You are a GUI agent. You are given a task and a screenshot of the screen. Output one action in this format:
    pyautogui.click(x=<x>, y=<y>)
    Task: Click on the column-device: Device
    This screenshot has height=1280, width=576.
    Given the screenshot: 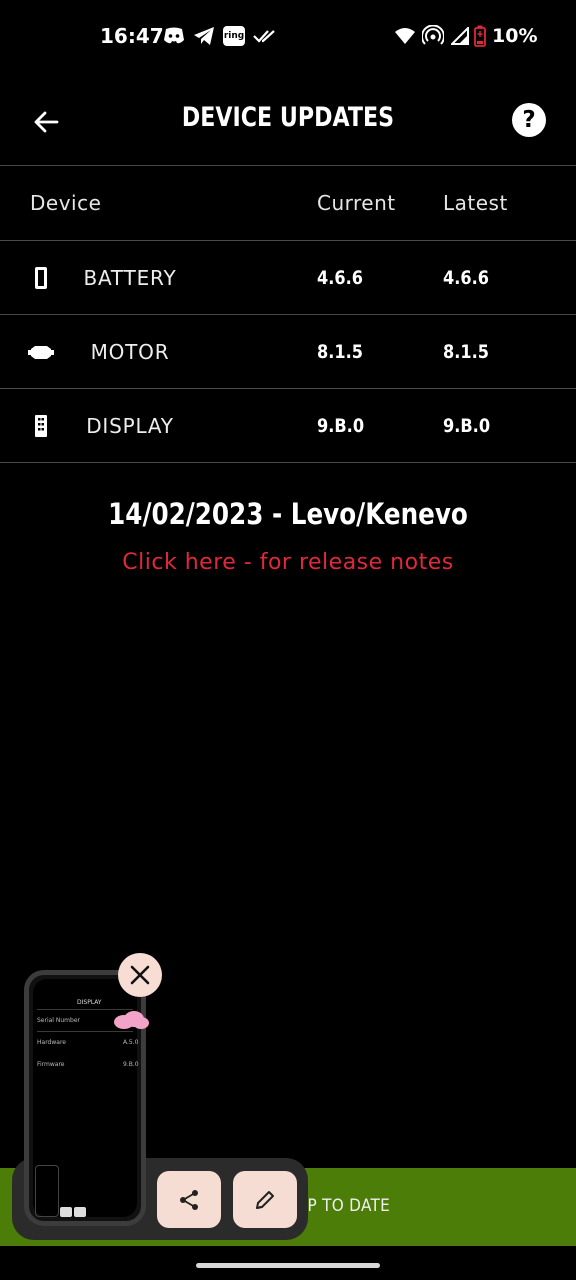 What is the action you would take?
    pyautogui.click(x=66, y=203)
    